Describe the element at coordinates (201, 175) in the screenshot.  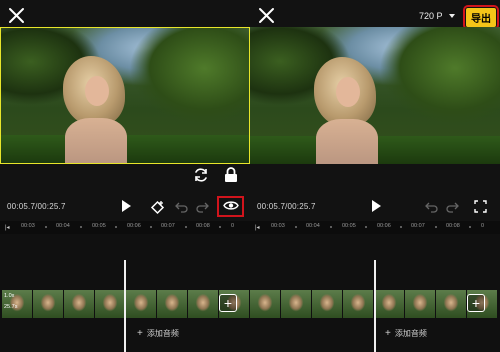
I see `refresh-icon` at that location.